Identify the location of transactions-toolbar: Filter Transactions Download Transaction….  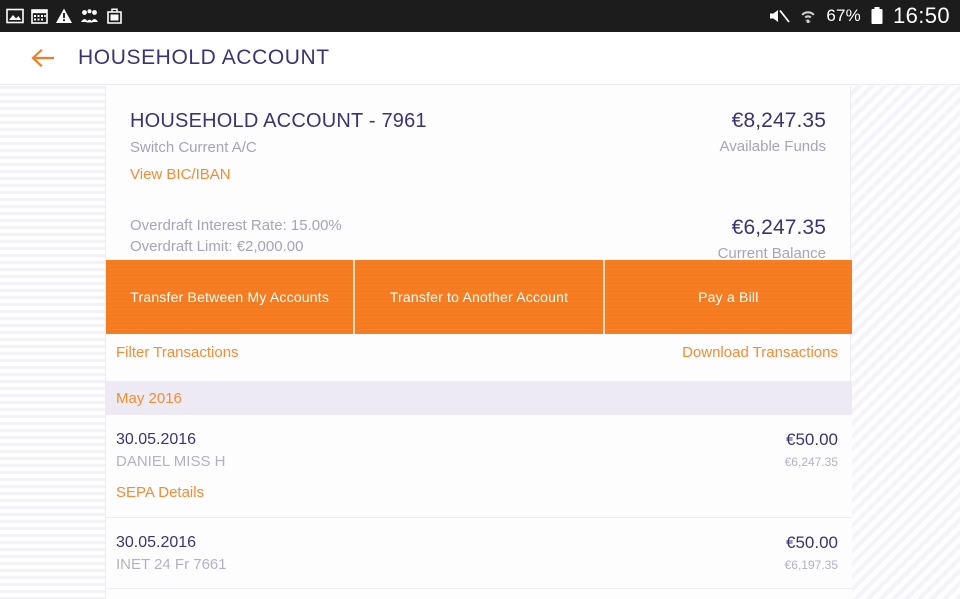
(479, 352).